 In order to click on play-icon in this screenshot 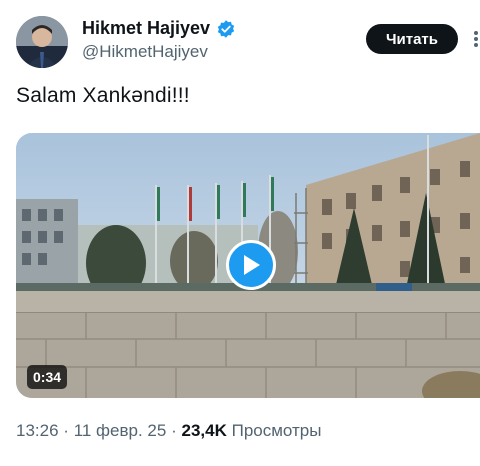, I will do `click(252, 265)`.